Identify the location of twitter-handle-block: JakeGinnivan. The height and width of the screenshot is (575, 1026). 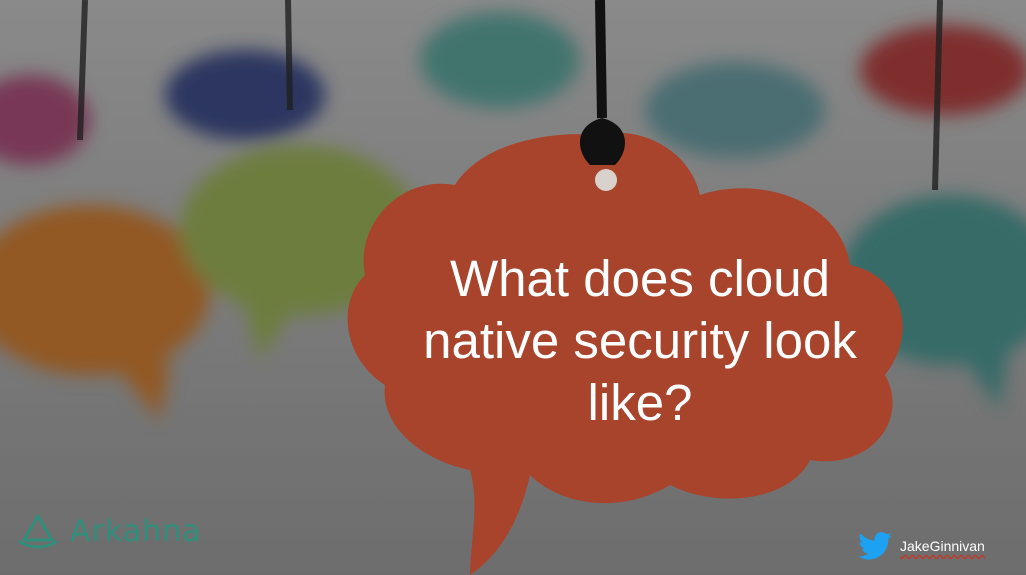
(921, 546).